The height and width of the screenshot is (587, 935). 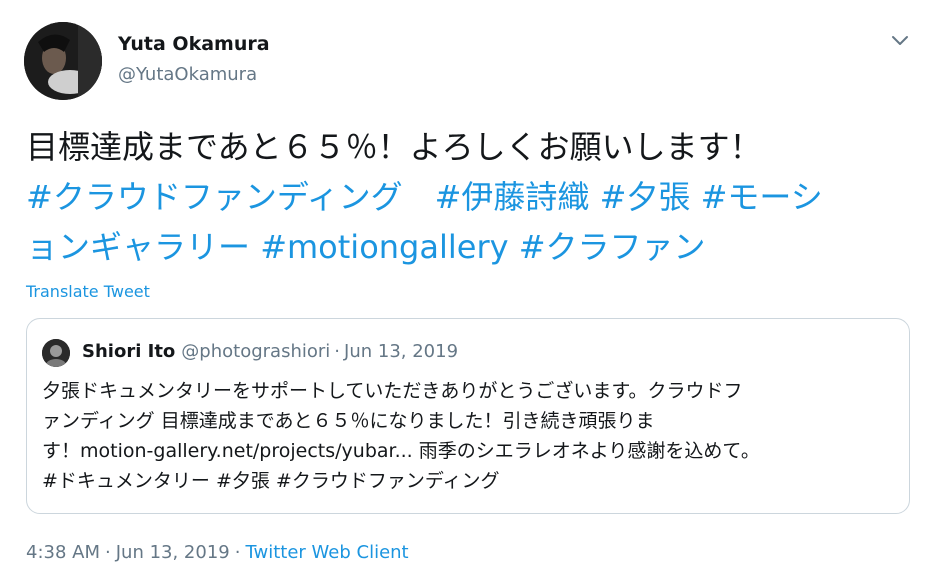 I want to click on hashtag-link: #伊藤詩織, so click(x=512, y=197).